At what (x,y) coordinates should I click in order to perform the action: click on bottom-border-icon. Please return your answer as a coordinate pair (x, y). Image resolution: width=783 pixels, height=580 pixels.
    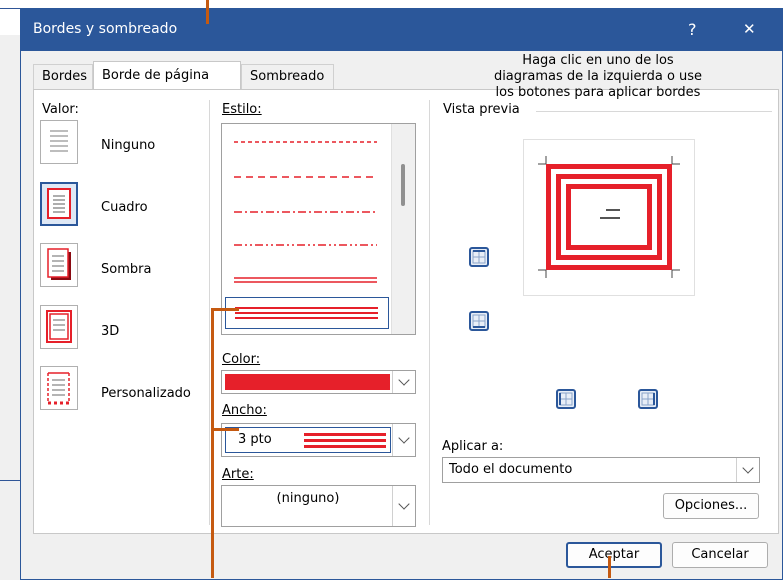
    Looking at the image, I should click on (479, 321).